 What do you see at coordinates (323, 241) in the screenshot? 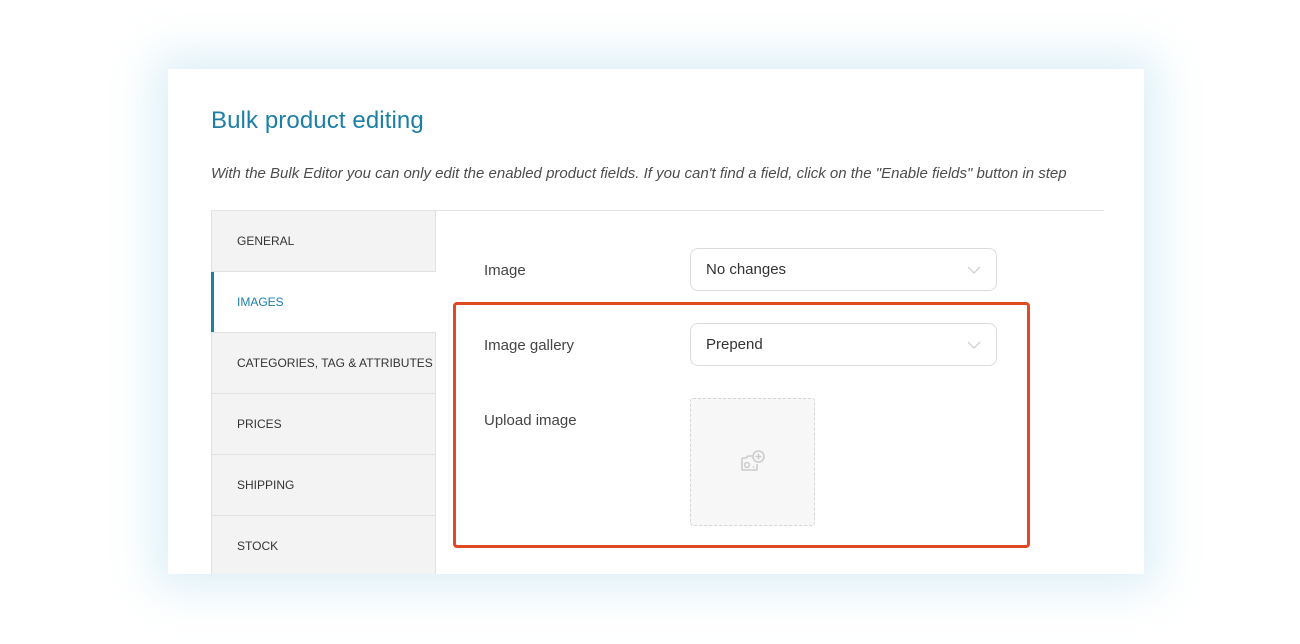
I see `tab-general: GENERAL` at bounding box center [323, 241].